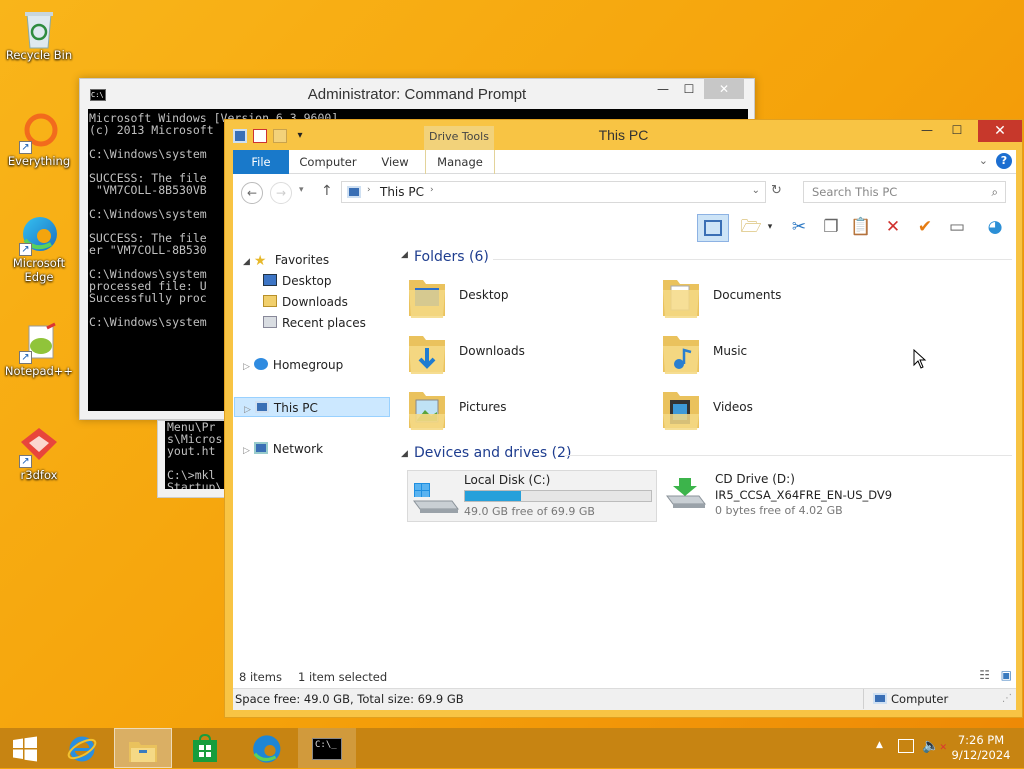 The width and height of the screenshot is (1024, 769). I want to click on large-icons-view-icon: ▣, so click(1006, 675).